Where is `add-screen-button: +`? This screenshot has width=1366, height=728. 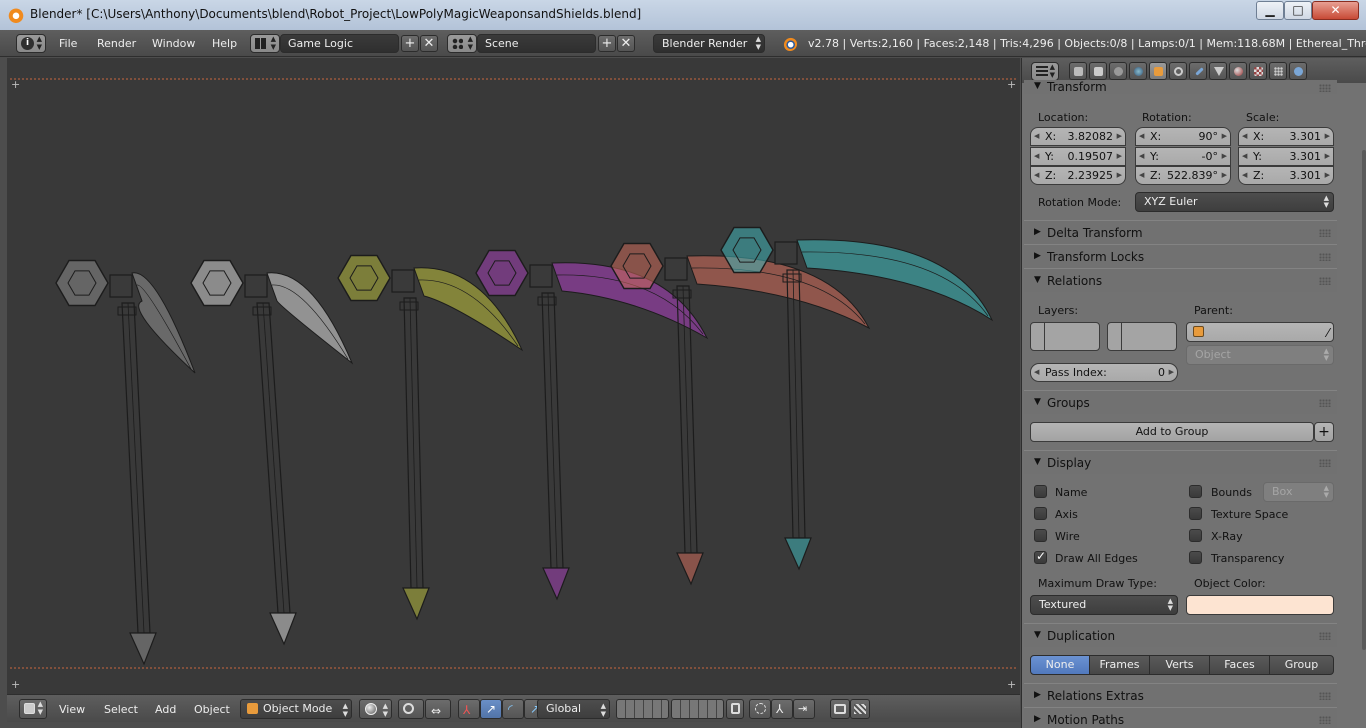
add-screen-button: + is located at coordinates (410, 43).